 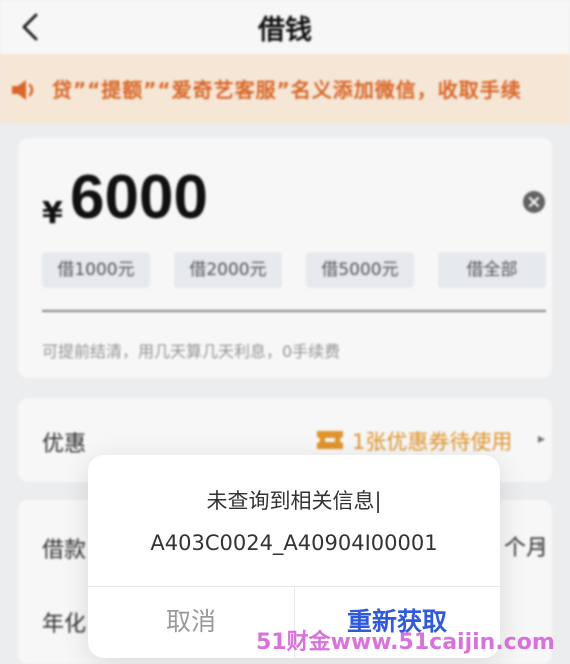 What do you see at coordinates (405, 642) in the screenshot?
I see `watermark: 51财金www.51caijin.com` at bounding box center [405, 642].